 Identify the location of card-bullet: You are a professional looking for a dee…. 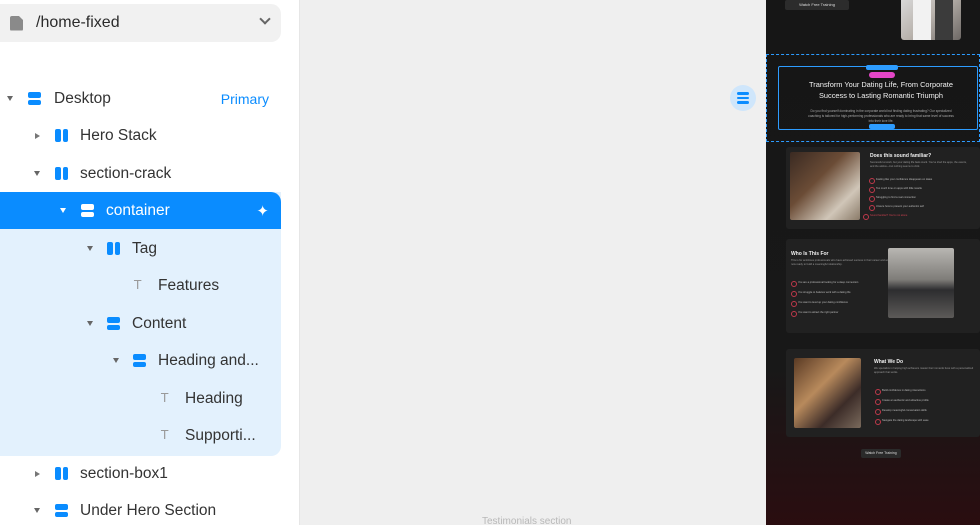
(824, 284).